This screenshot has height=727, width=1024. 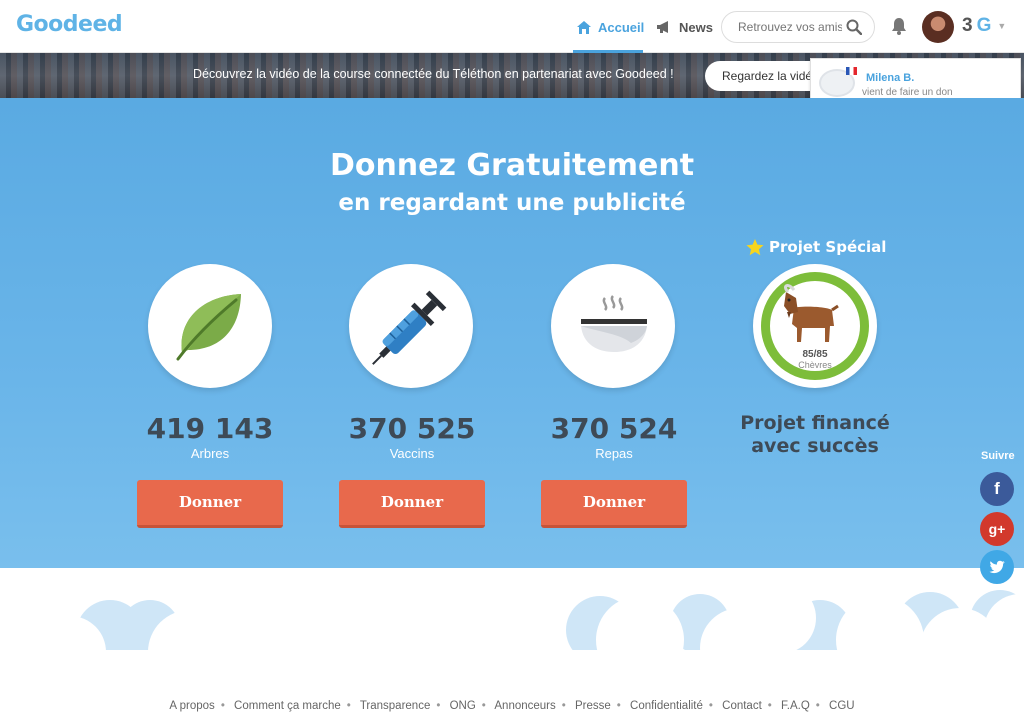 I want to click on hero-title: Donnez Gratuitement, so click(x=512, y=165).